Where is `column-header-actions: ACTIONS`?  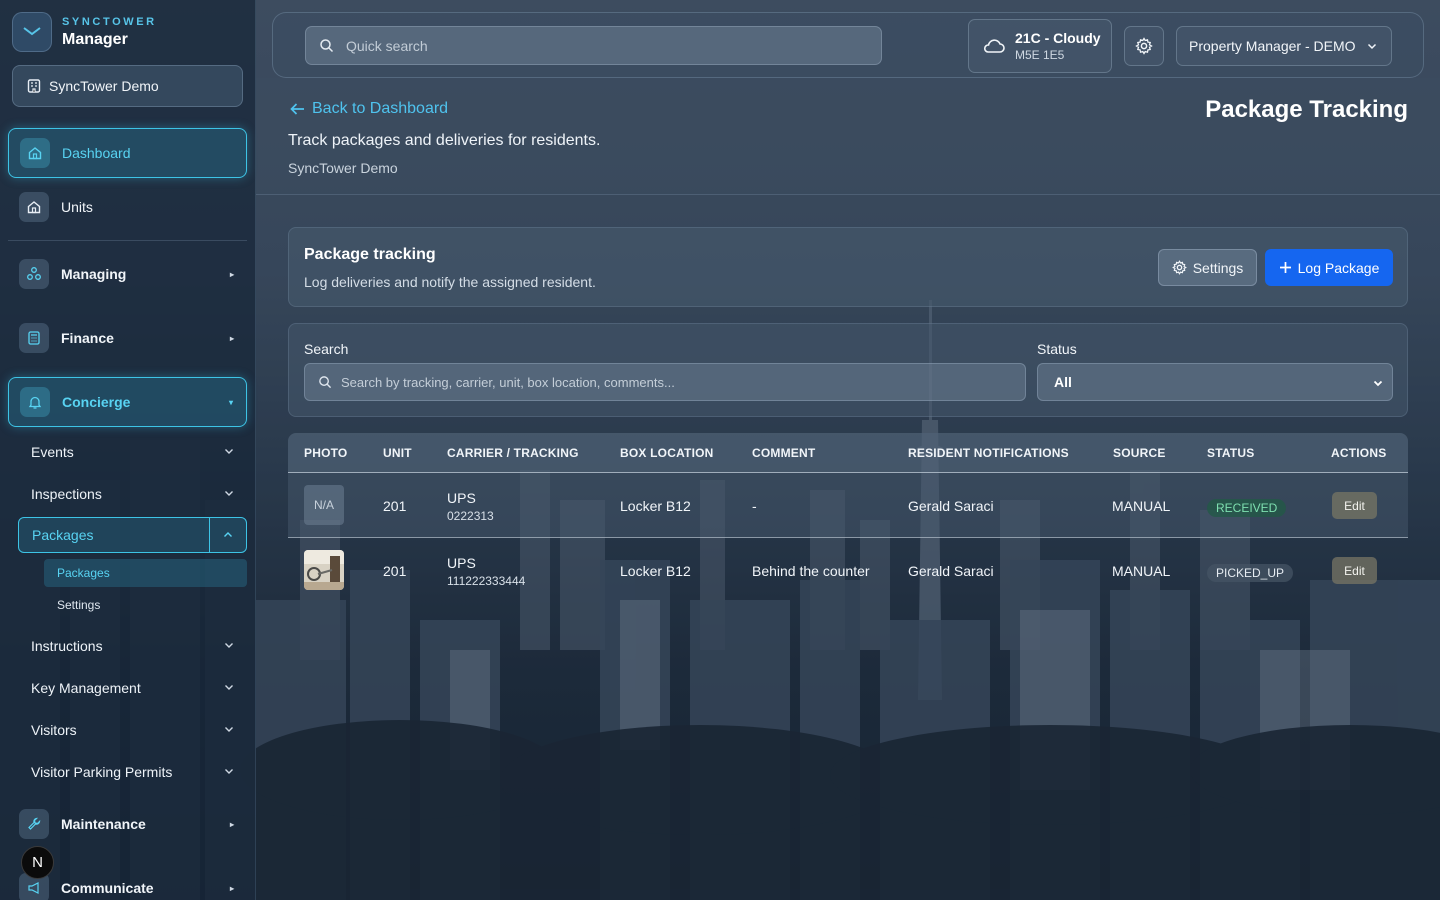
column-header-actions: ACTIONS is located at coordinates (1359, 453).